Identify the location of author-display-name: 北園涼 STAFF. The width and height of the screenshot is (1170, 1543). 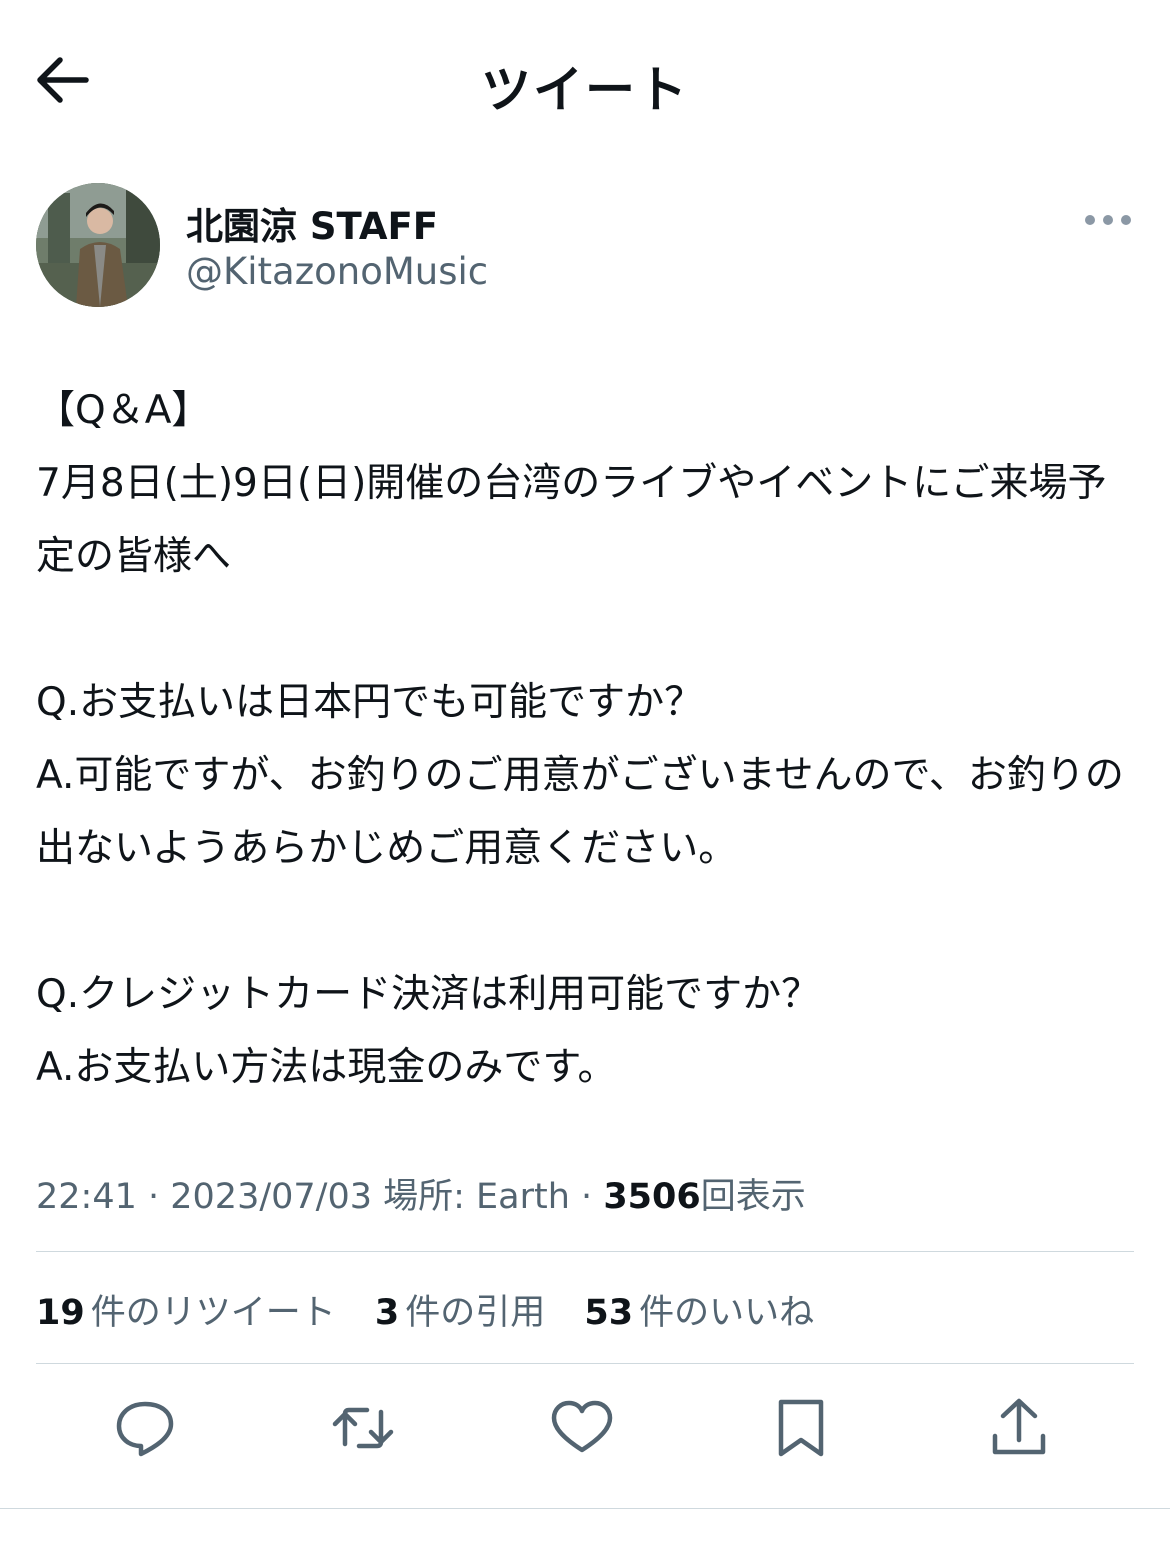
(312, 223).